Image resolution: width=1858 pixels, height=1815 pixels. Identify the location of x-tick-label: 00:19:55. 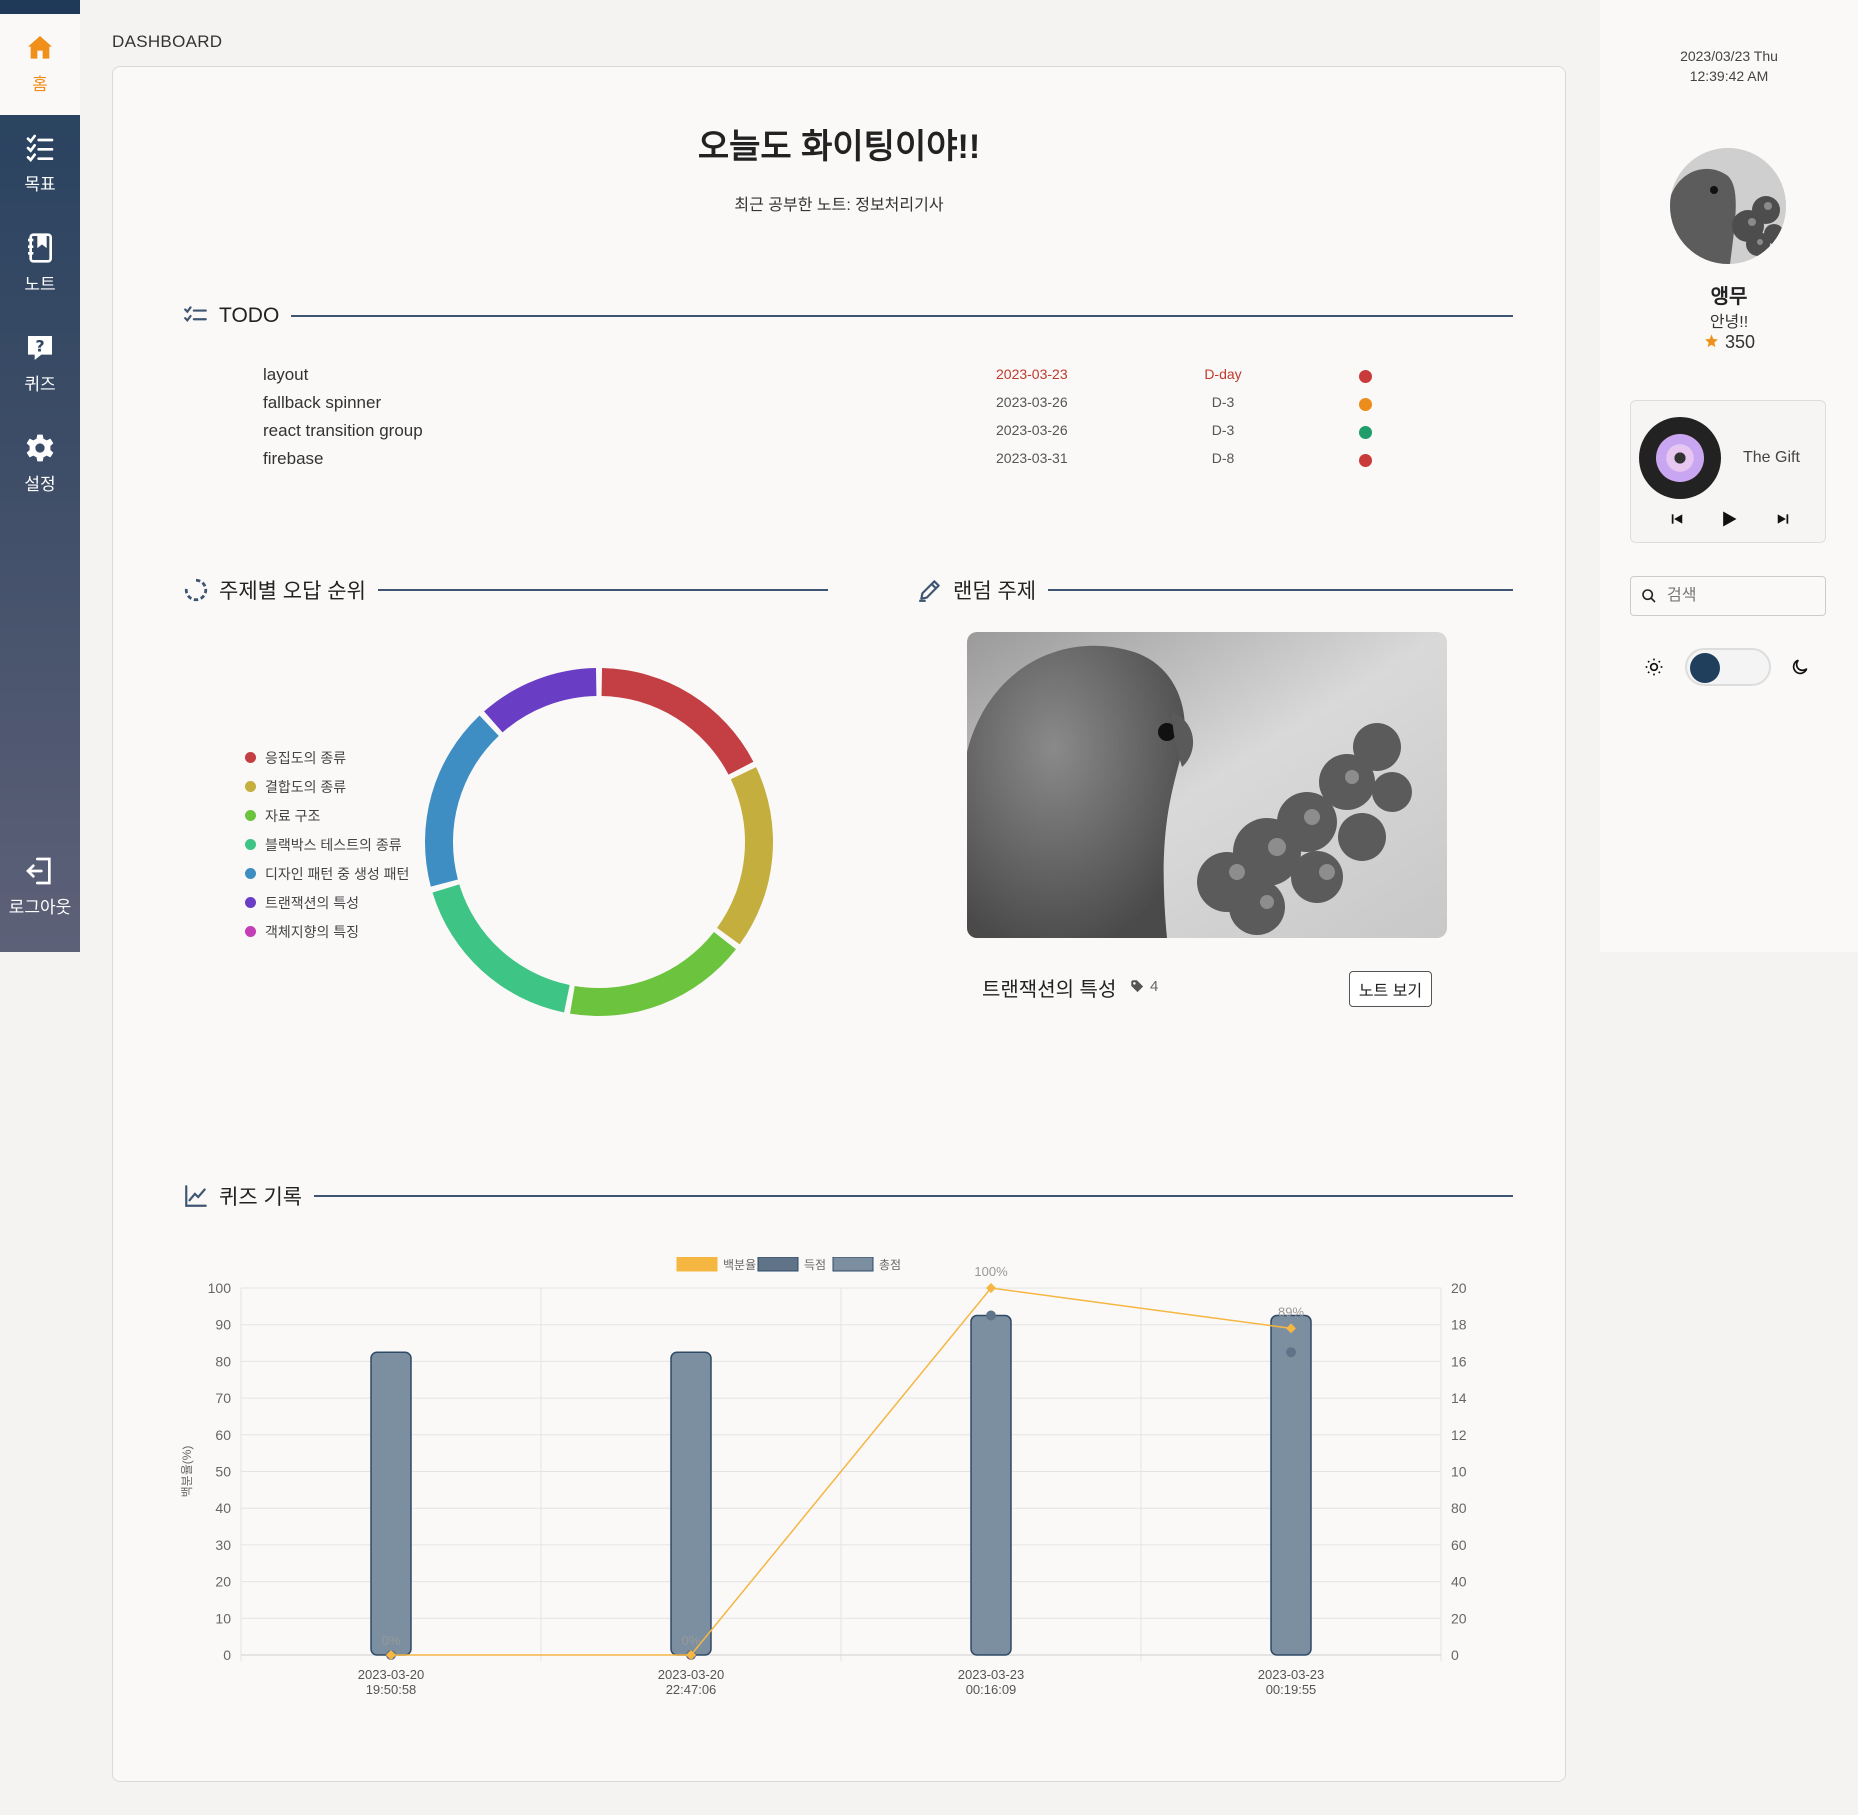
(1291, 1689).